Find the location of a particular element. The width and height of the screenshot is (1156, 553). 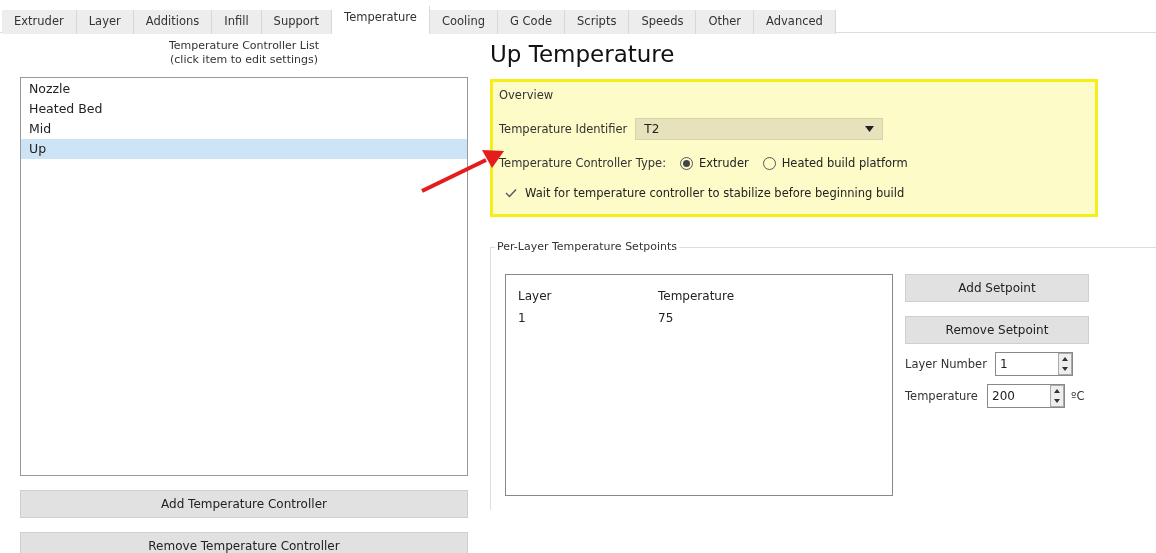

temperature-label: Temperature is located at coordinates (942, 396).